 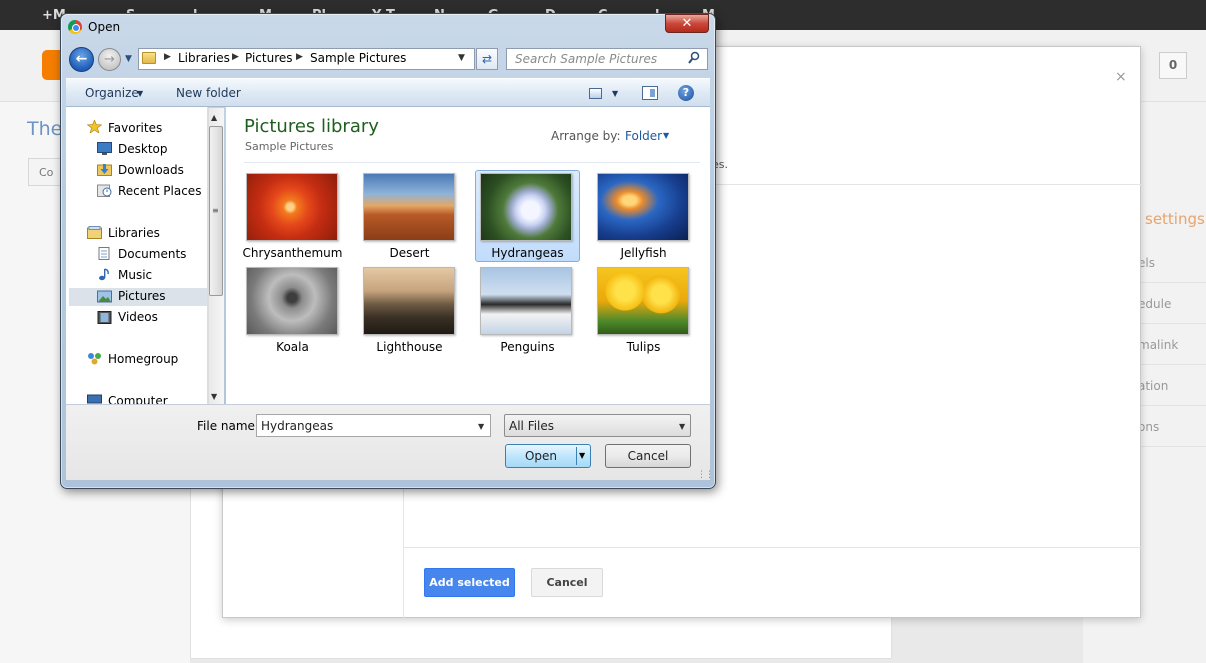 I want to click on arrange-by-label: Arrange by:, so click(x=586, y=136).